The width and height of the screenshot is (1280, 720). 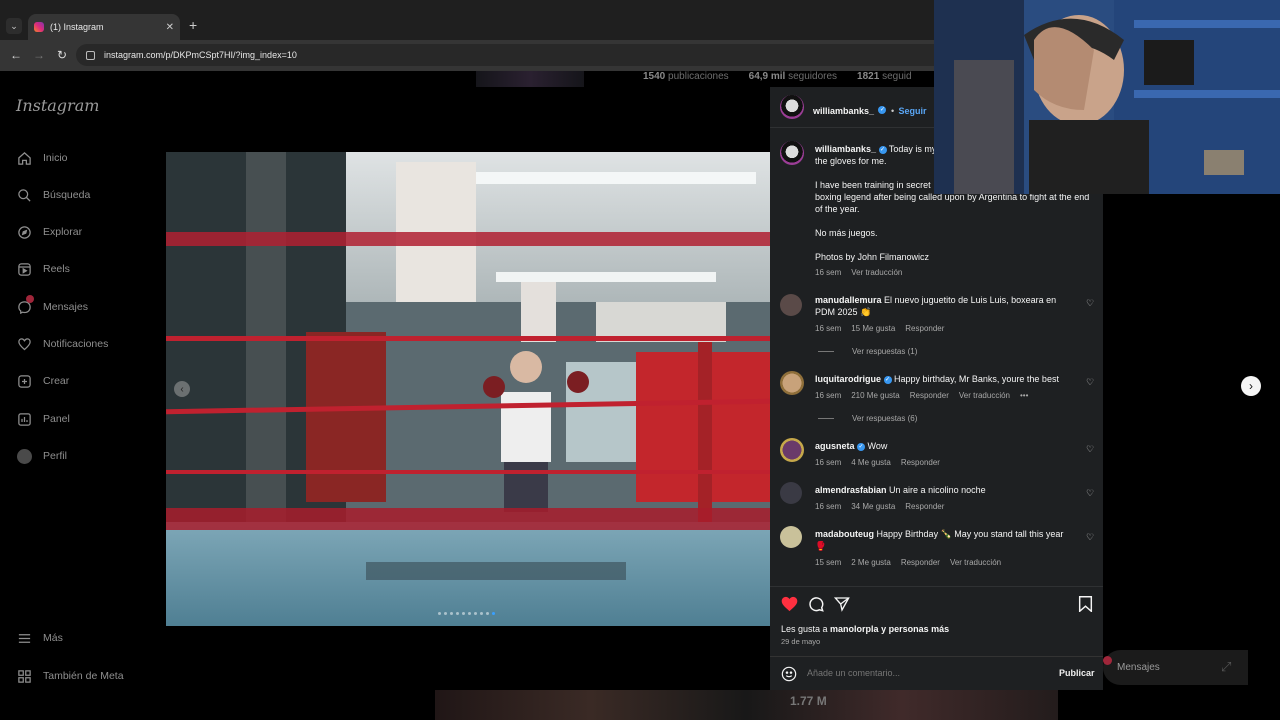 I want to click on comment-username: madabouteug, so click(x=844, y=534).